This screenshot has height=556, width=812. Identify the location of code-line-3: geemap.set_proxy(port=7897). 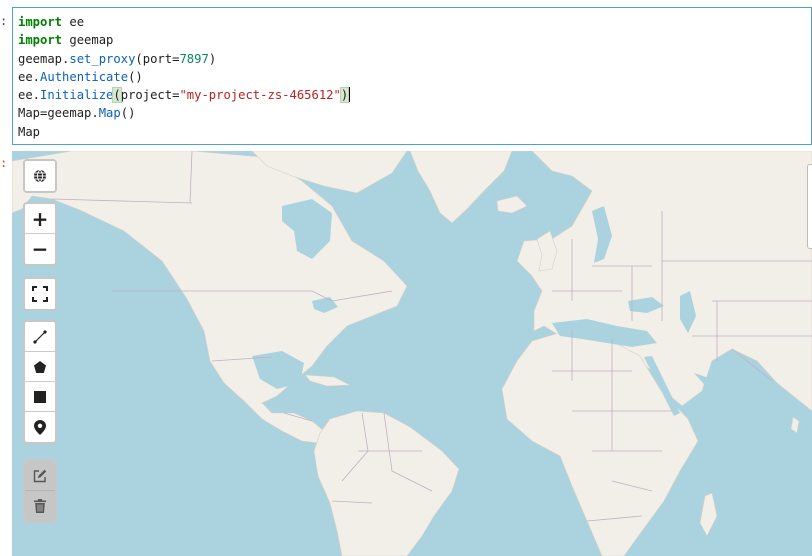
(414, 59).